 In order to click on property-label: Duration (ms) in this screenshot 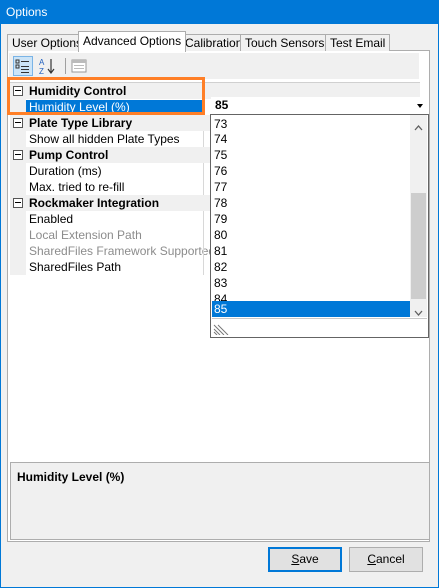, I will do `click(65, 171)`.